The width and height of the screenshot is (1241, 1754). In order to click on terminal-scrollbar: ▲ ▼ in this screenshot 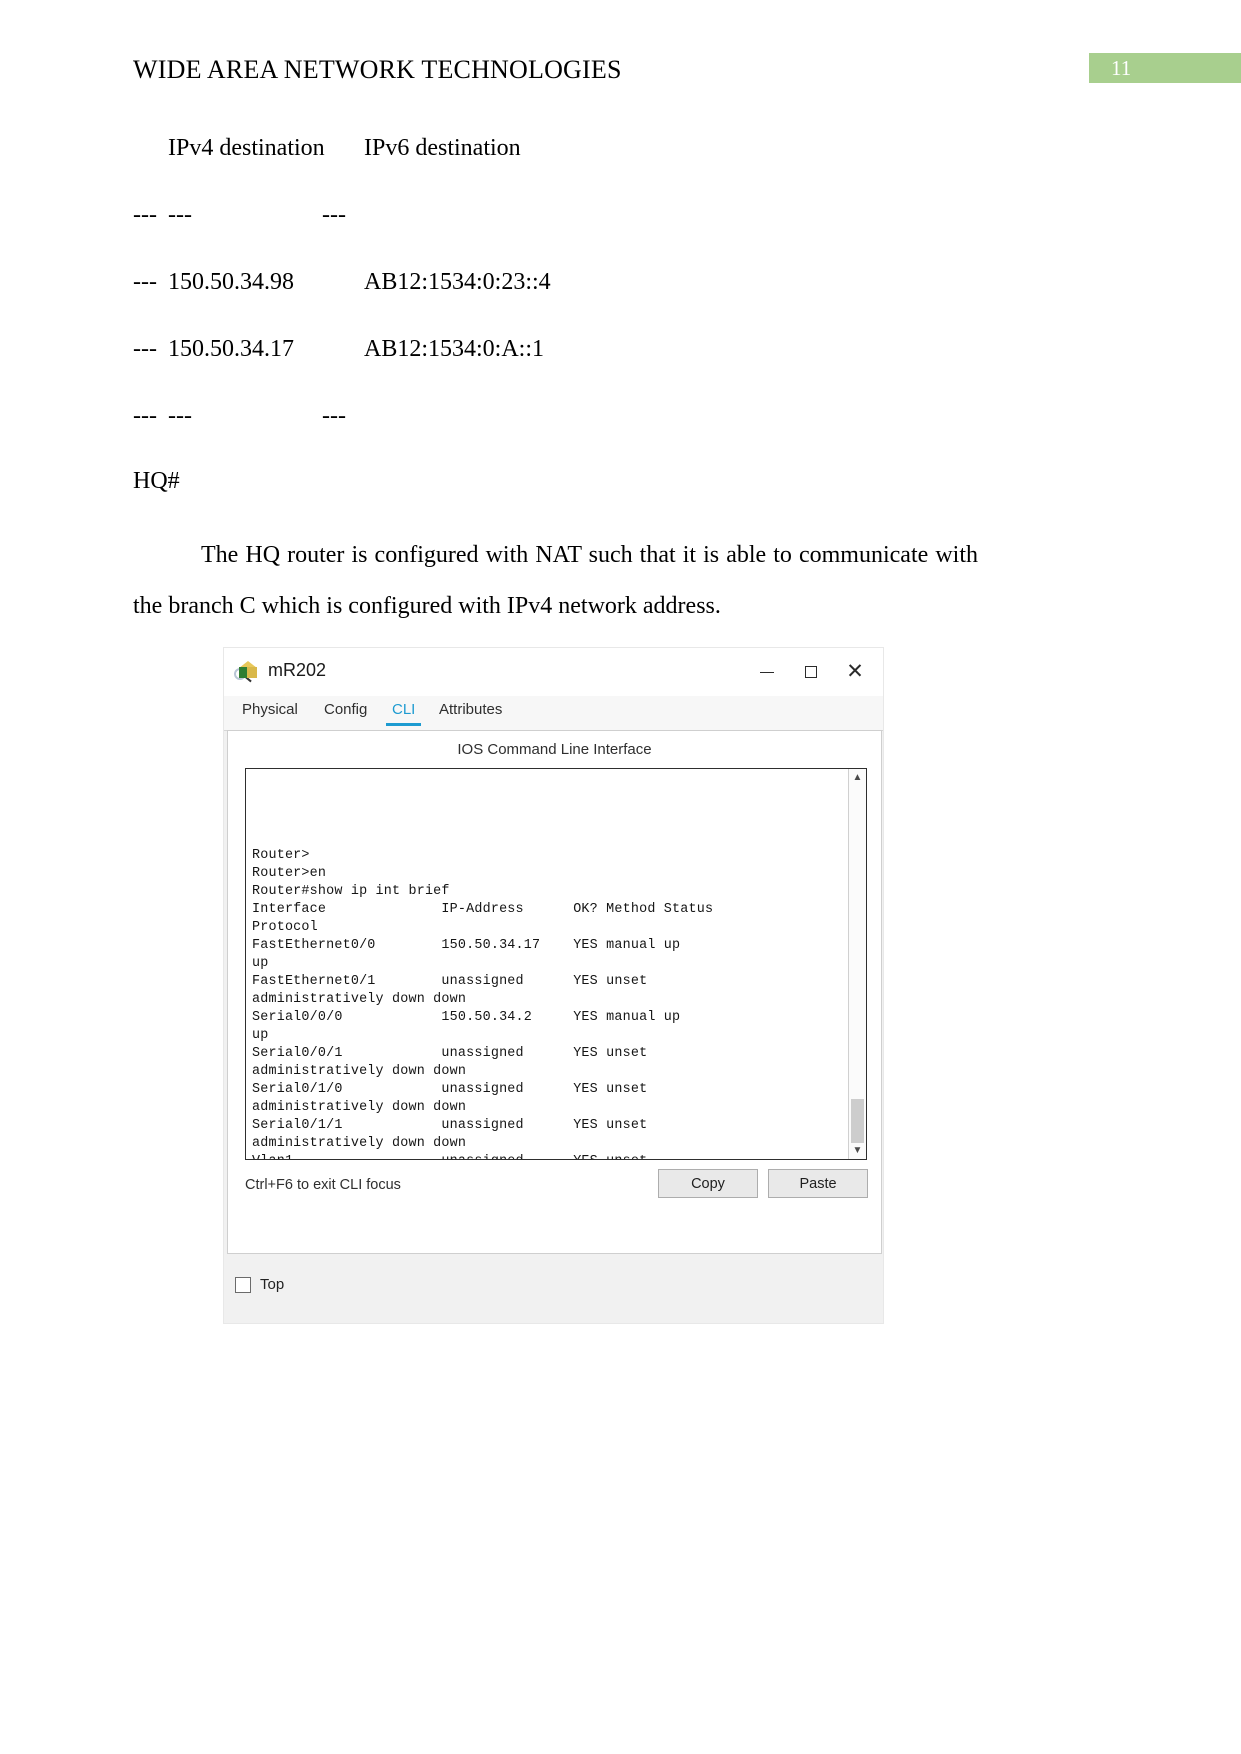, I will do `click(857, 964)`.